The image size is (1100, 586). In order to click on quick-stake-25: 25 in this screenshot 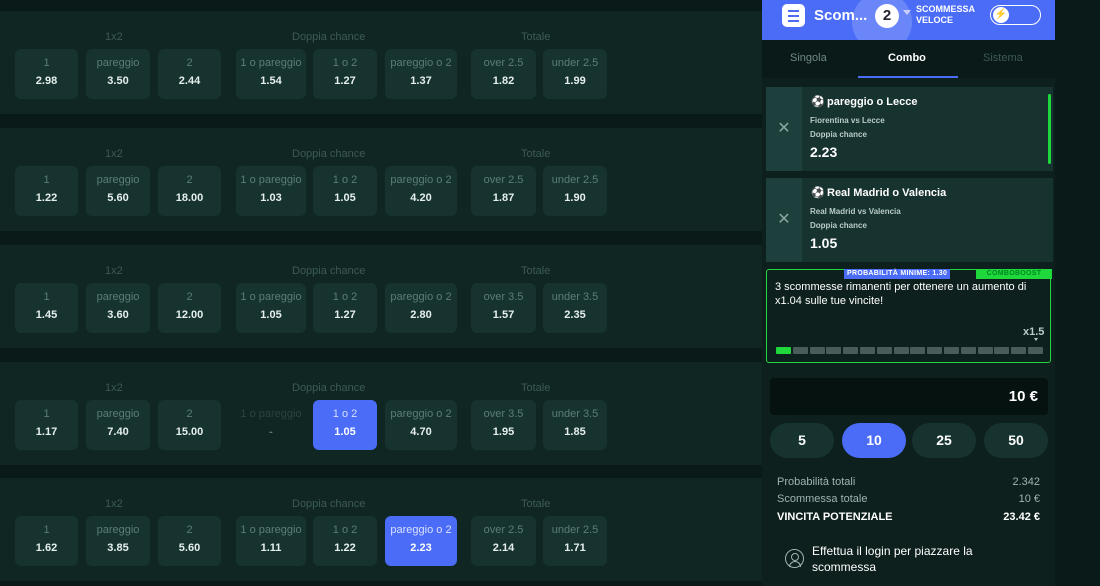, I will do `click(944, 440)`.